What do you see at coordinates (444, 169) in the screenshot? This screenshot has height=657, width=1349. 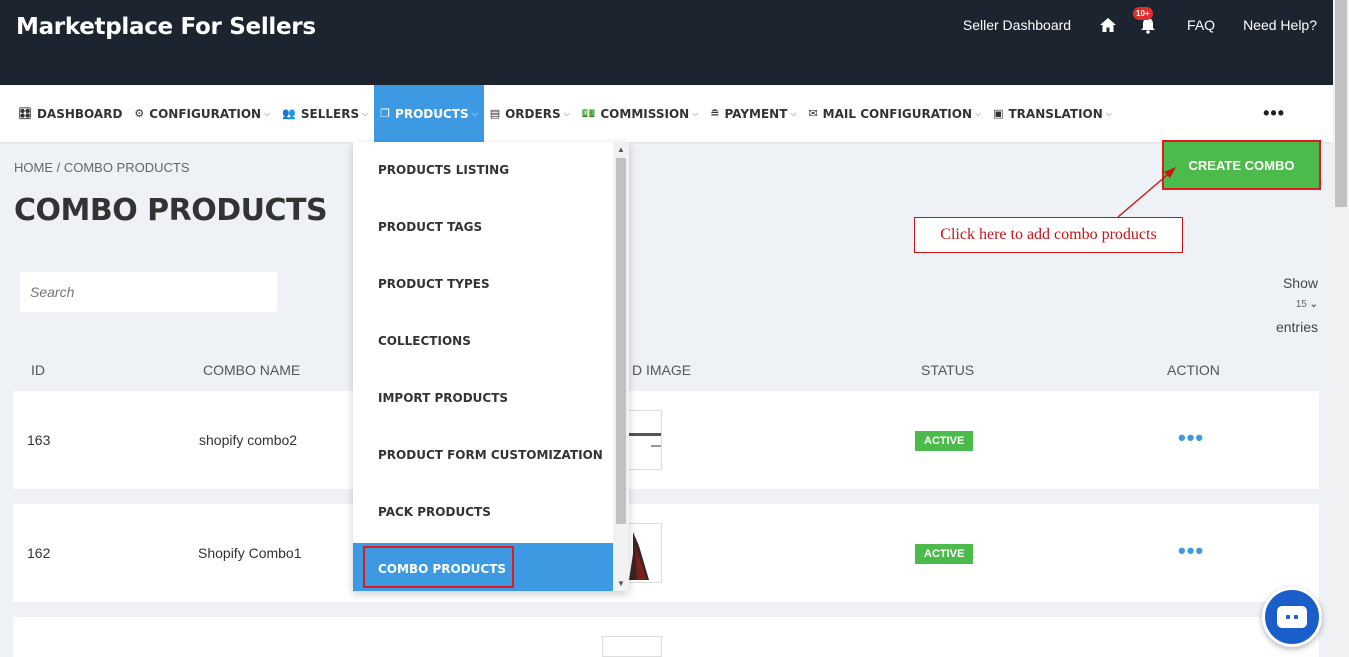 I see `dropdown-item-label: PRODUCTS LISTING` at bounding box center [444, 169].